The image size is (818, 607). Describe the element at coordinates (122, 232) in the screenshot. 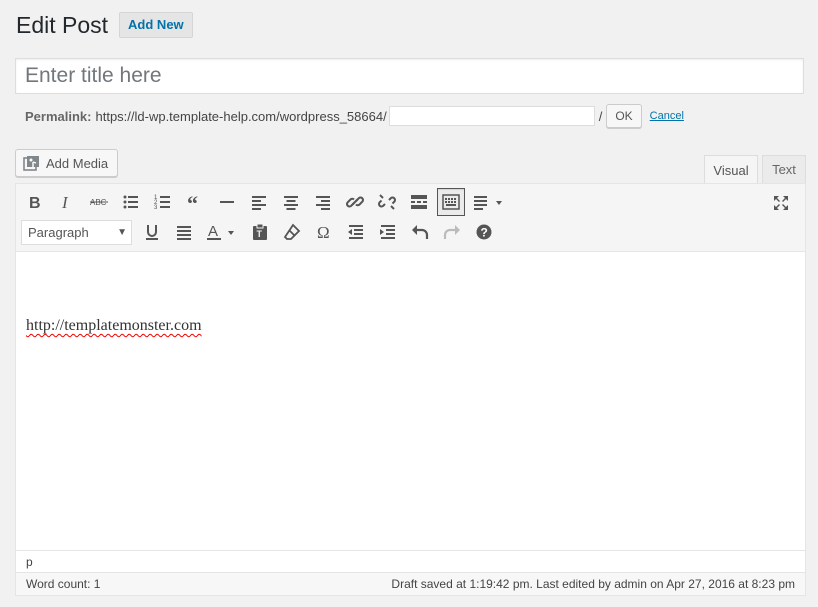

I see `chevron-down-icon: ▼` at that location.